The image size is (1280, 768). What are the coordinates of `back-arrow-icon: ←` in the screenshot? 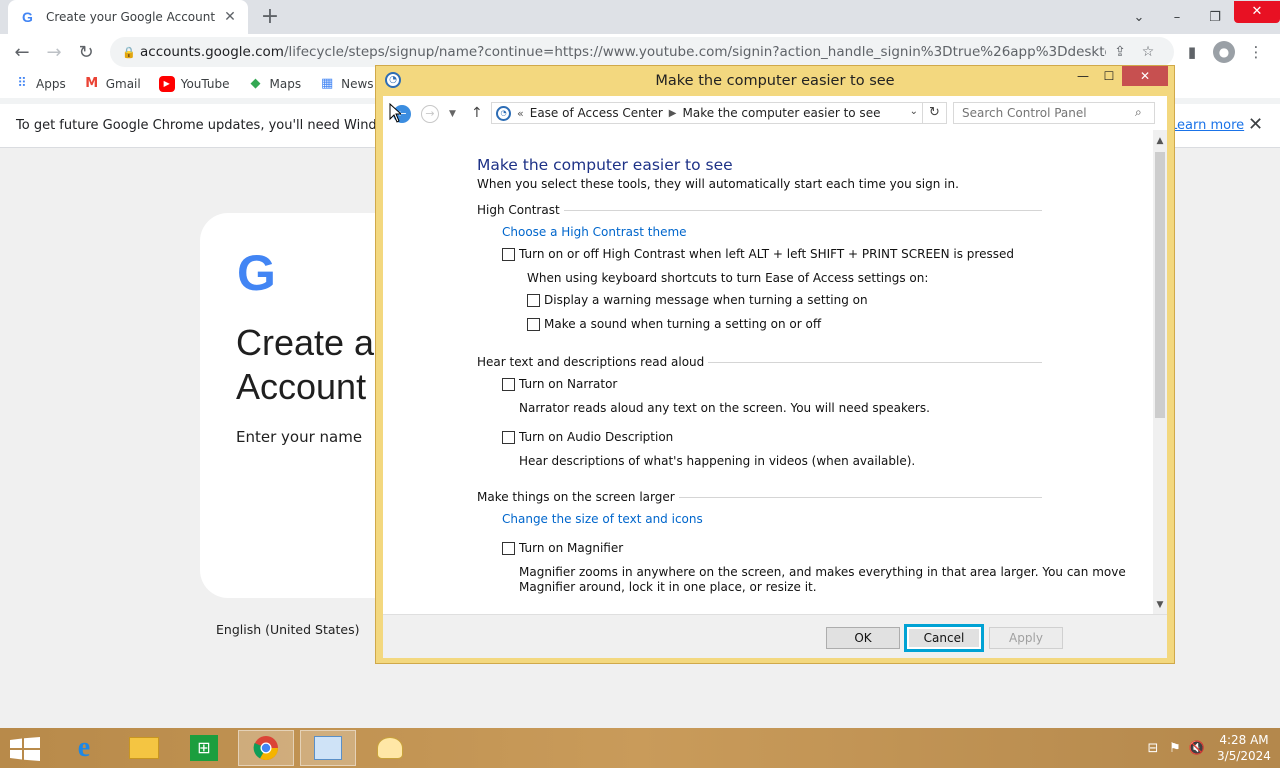 It's located at (22, 52).